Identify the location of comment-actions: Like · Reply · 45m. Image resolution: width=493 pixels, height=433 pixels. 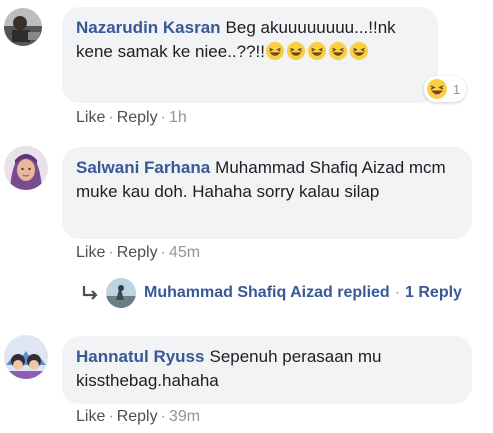
(138, 252).